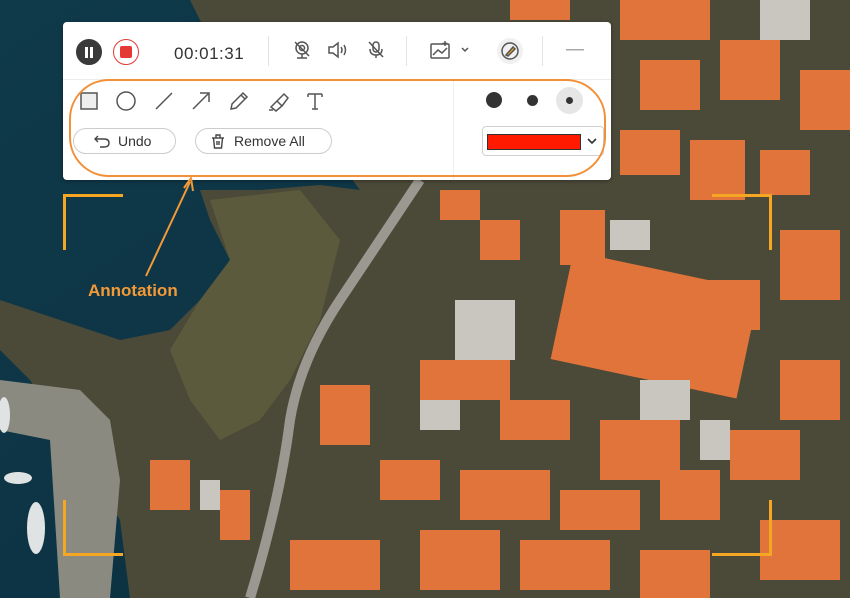 This screenshot has height=598, width=850. I want to click on capture-region-corner-bottom-left, so click(93, 528).